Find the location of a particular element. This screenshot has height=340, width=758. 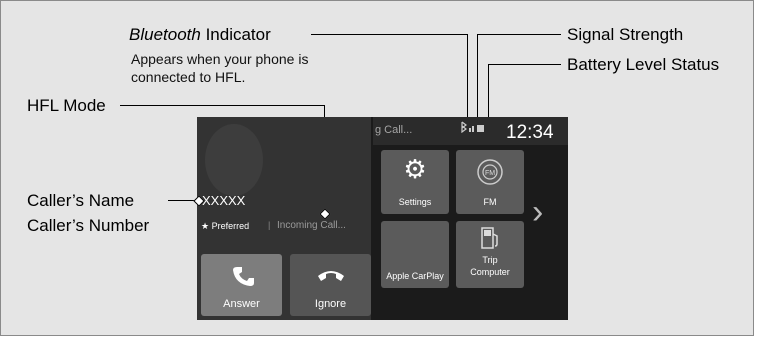

fm-label: FM is located at coordinates (490, 202).